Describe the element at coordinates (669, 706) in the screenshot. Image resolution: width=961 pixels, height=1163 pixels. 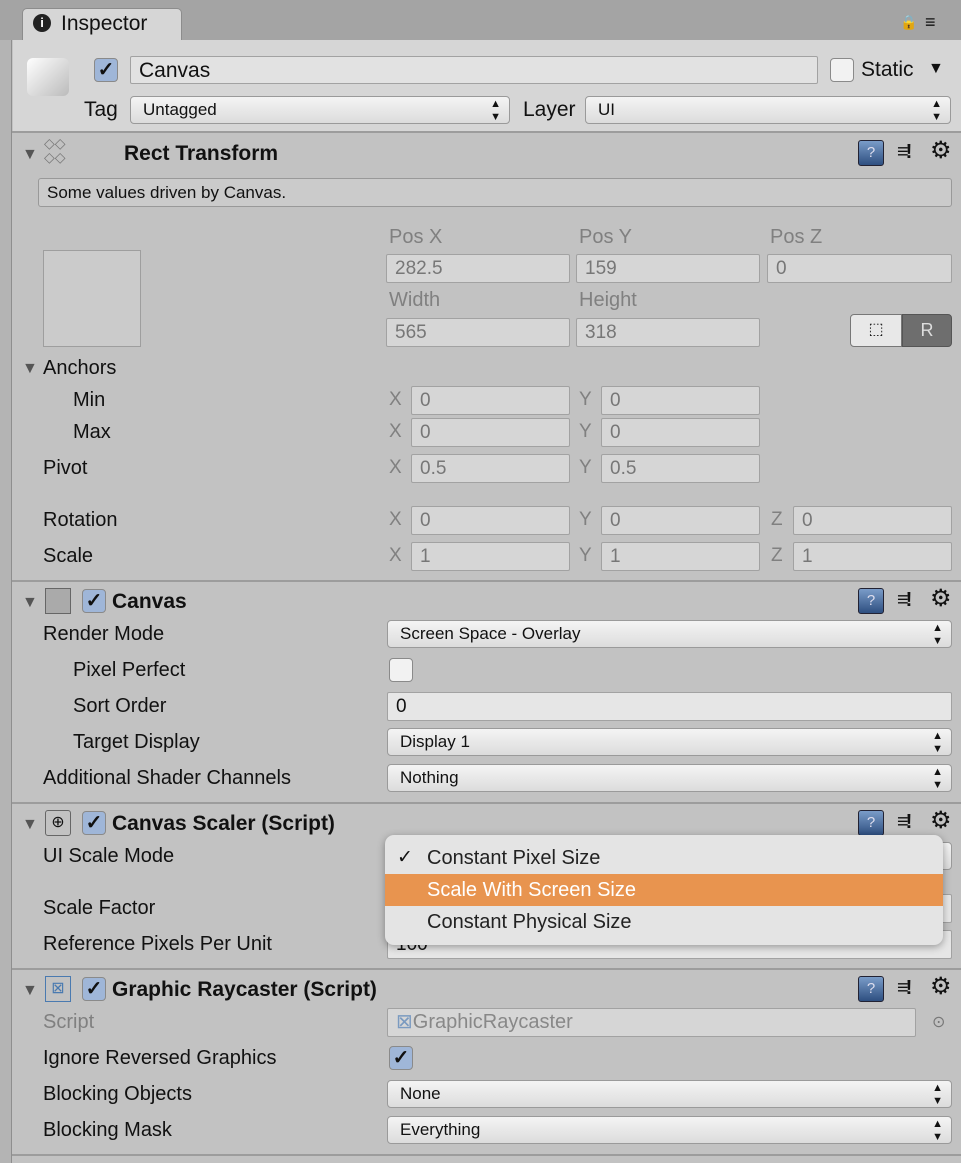
I see `sort-order-field: 0` at that location.